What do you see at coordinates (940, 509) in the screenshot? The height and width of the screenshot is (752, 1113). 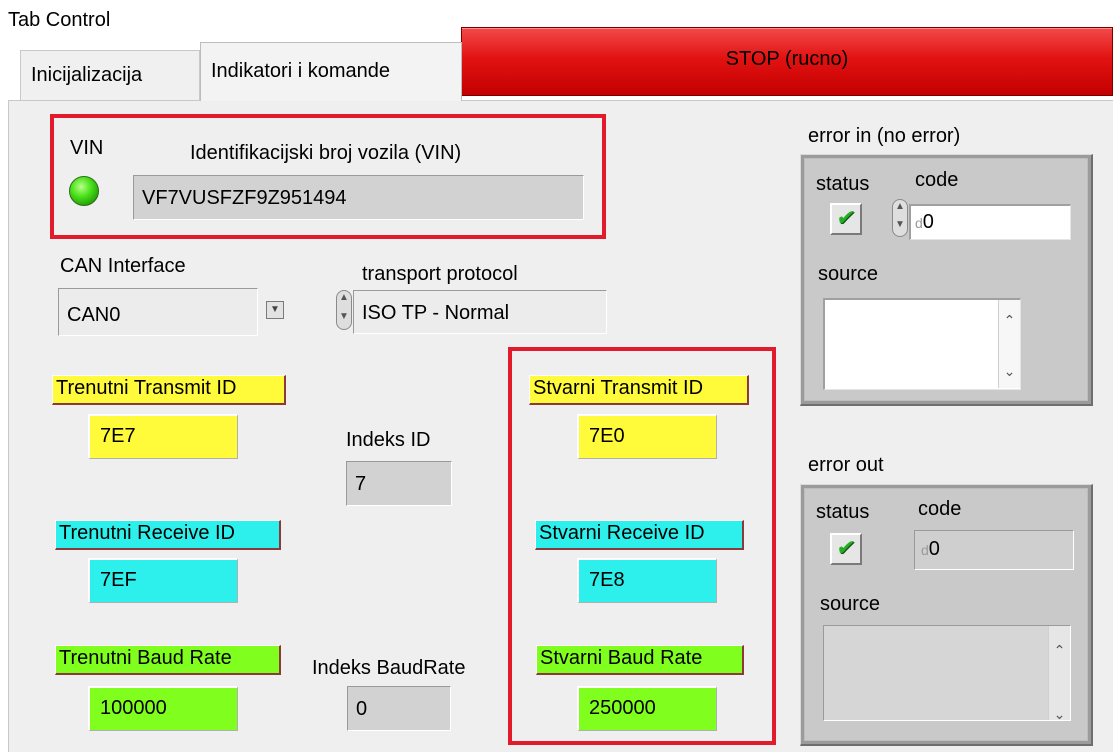 I see `error-out-code-label: code` at bounding box center [940, 509].